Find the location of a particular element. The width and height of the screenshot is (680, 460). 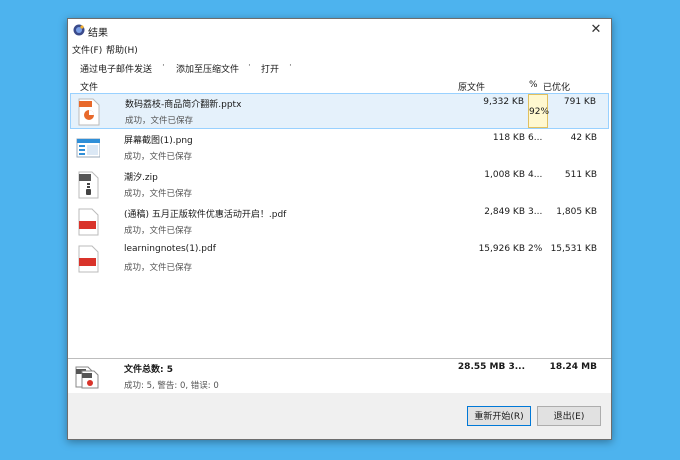

file-stack-icon is located at coordinates (87, 377).